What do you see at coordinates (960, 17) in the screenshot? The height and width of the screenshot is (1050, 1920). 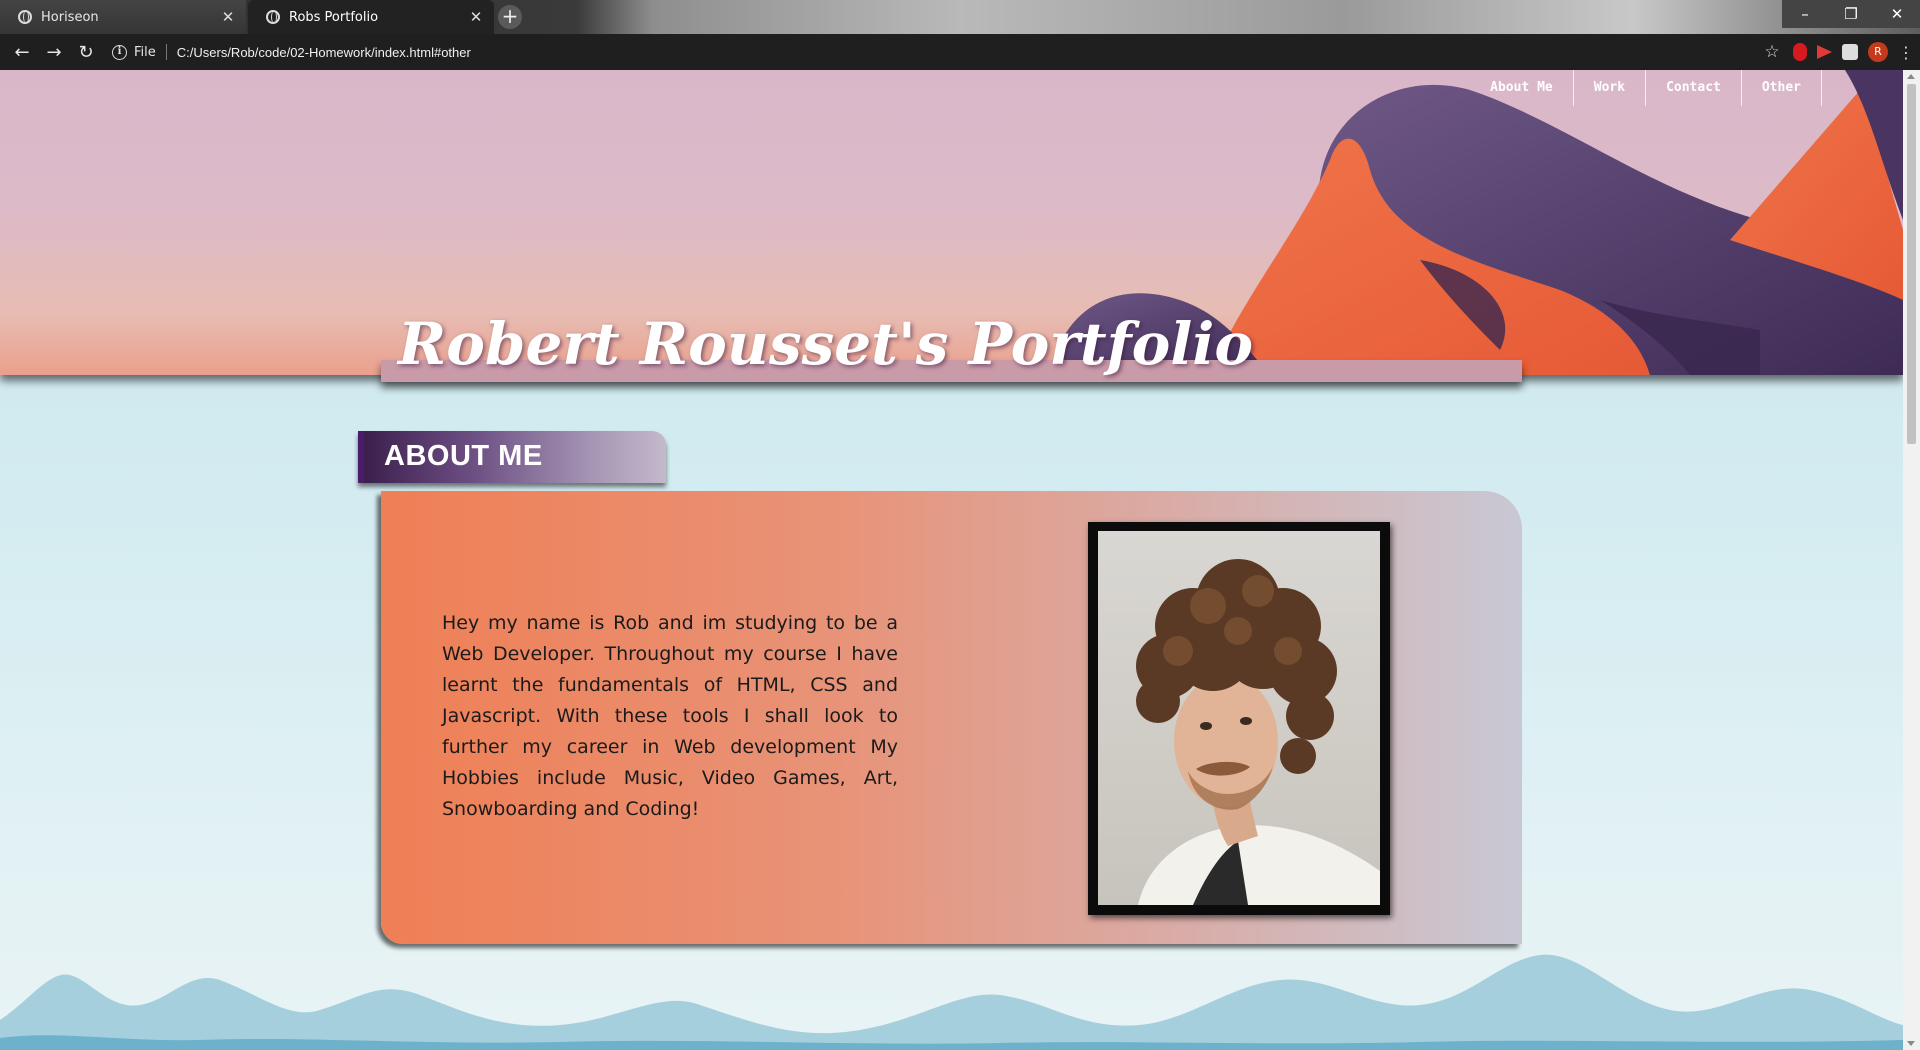 I see `browser-tab-bar: Horiseon ✕ Robs Portfolio ✕ + – ❐ ✕` at bounding box center [960, 17].